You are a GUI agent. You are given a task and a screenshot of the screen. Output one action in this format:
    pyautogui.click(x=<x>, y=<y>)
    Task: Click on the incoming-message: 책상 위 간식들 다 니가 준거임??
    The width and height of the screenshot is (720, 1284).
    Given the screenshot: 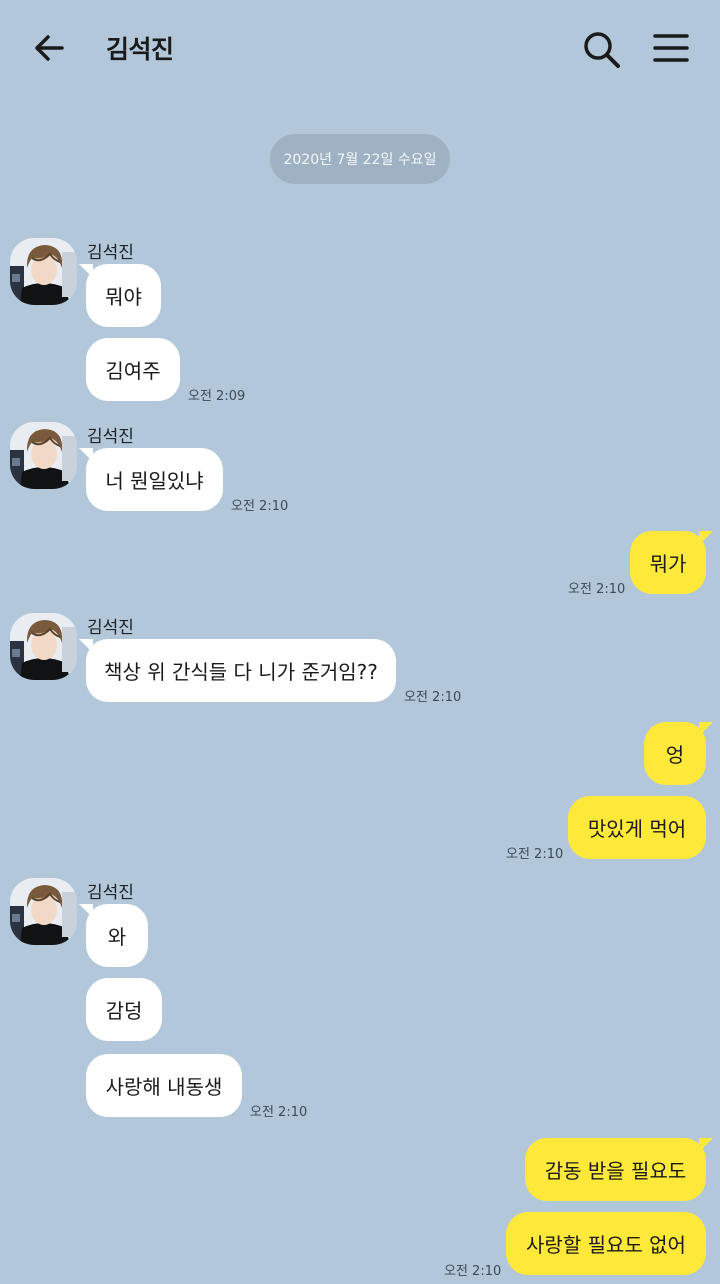 What is the action you would take?
    pyautogui.click(x=237, y=670)
    